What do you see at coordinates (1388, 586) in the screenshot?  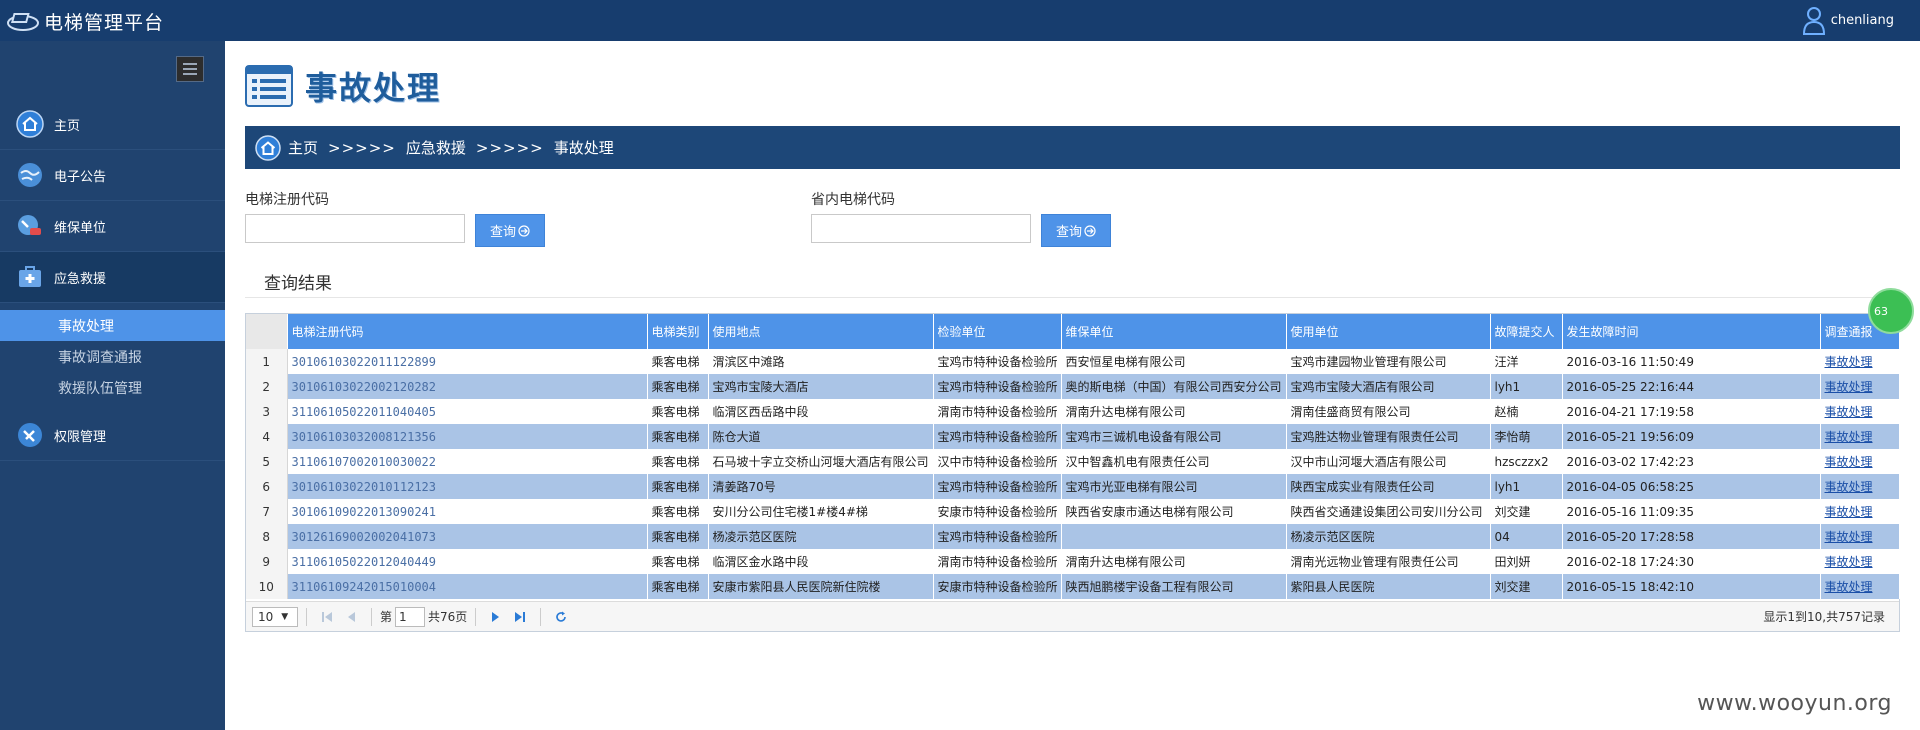 I see `table-cell: 紫阳县人民医院` at bounding box center [1388, 586].